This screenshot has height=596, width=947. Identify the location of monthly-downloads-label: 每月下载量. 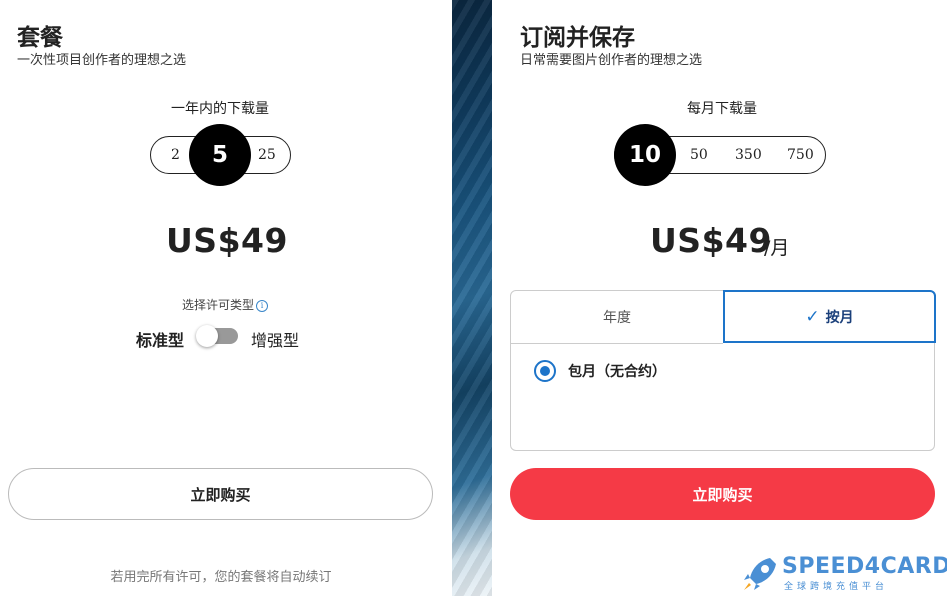
(722, 109).